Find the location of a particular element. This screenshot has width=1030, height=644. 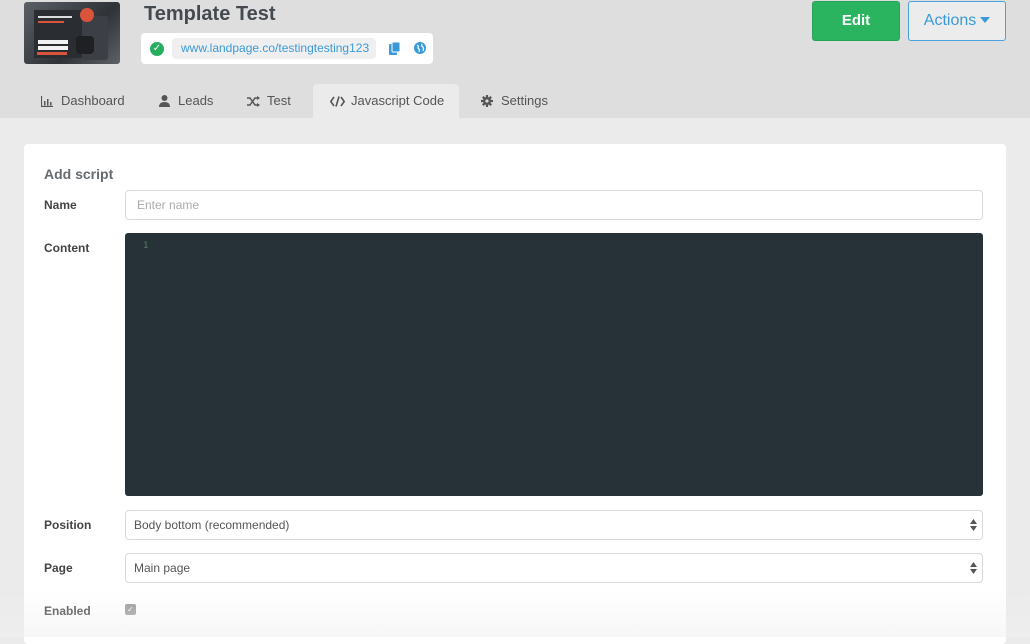

check-circle-icon: ✓ is located at coordinates (157, 49).